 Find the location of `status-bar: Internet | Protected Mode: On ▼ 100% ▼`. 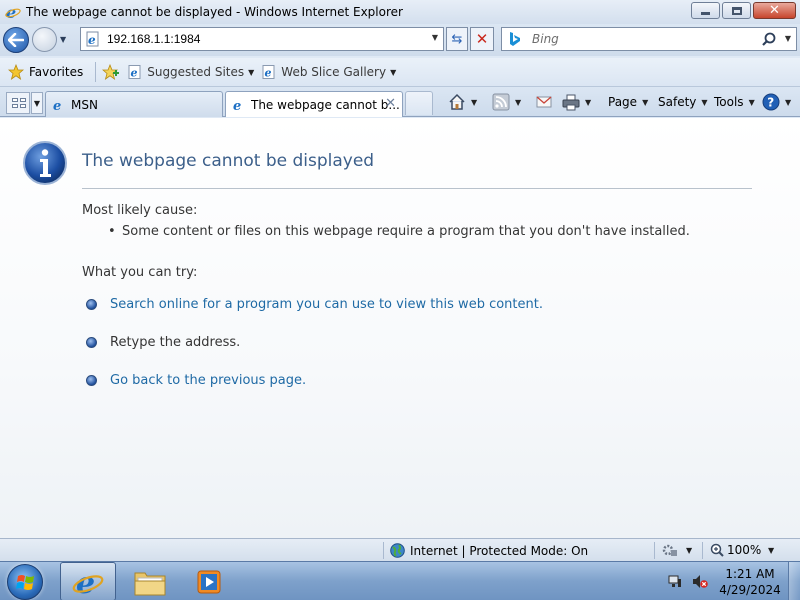

status-bar: Internet | Protected Mode: On ▼ 100% ▼ is located at coordinates (400, 549).